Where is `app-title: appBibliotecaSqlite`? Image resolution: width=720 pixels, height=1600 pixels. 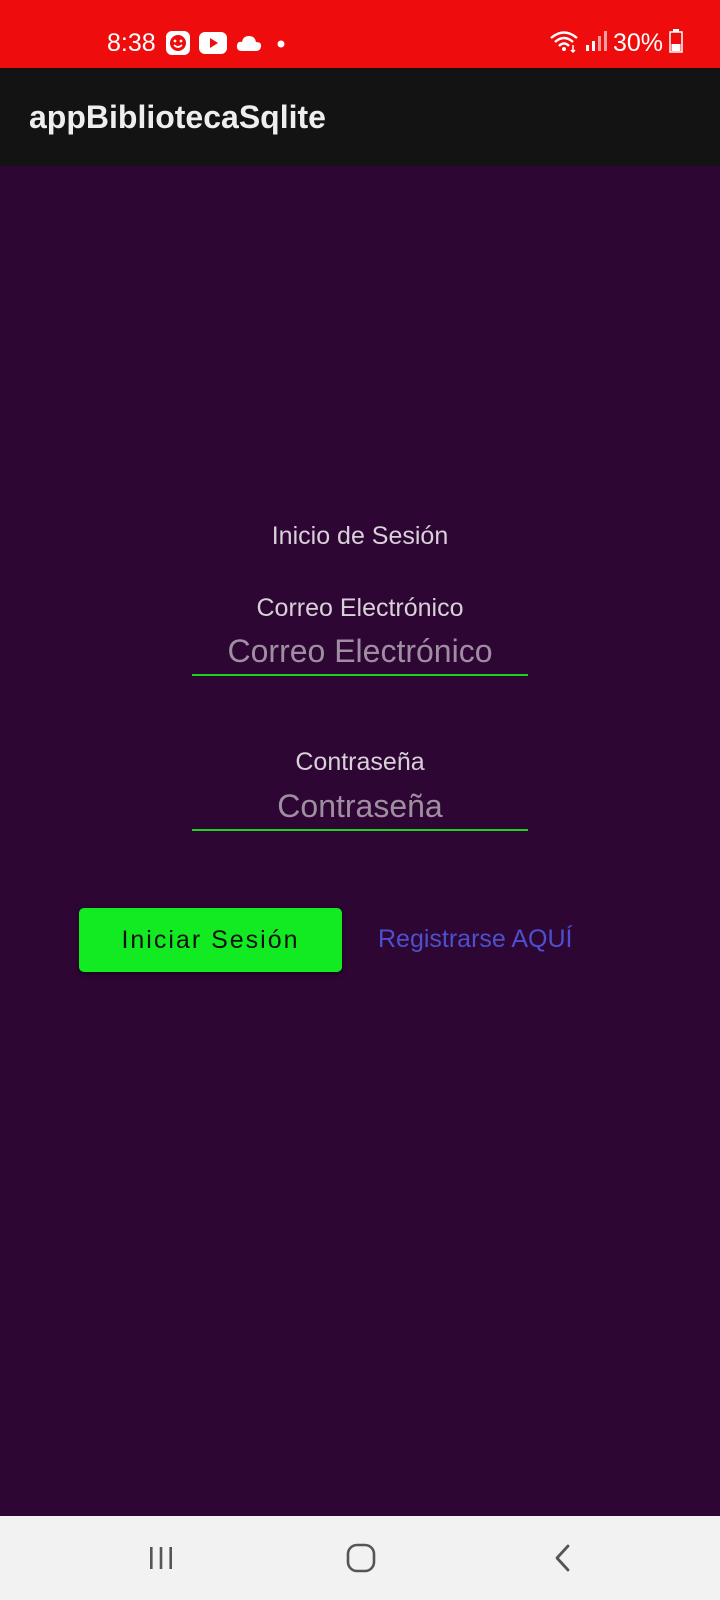
app-title: appBibliotecaSqlite is located at coordinates (177, 117).